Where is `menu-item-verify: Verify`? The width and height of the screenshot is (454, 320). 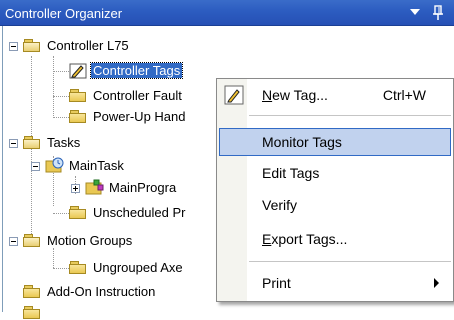
menu-item-verify: Verify is located at coordinates (335, 205).